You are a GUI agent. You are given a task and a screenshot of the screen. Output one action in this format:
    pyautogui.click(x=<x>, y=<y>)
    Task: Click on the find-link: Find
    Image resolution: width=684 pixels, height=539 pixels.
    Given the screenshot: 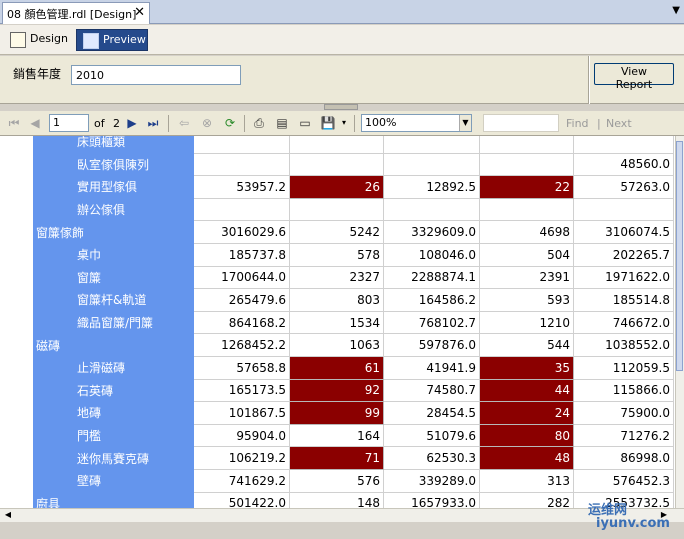 What is the action you would take?
    pyautogui.click(x=577, y=123)
    